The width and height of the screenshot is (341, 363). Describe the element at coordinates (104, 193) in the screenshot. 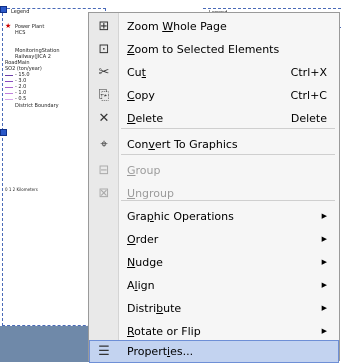

I see `ungroup-icon: ⊠` at that location.